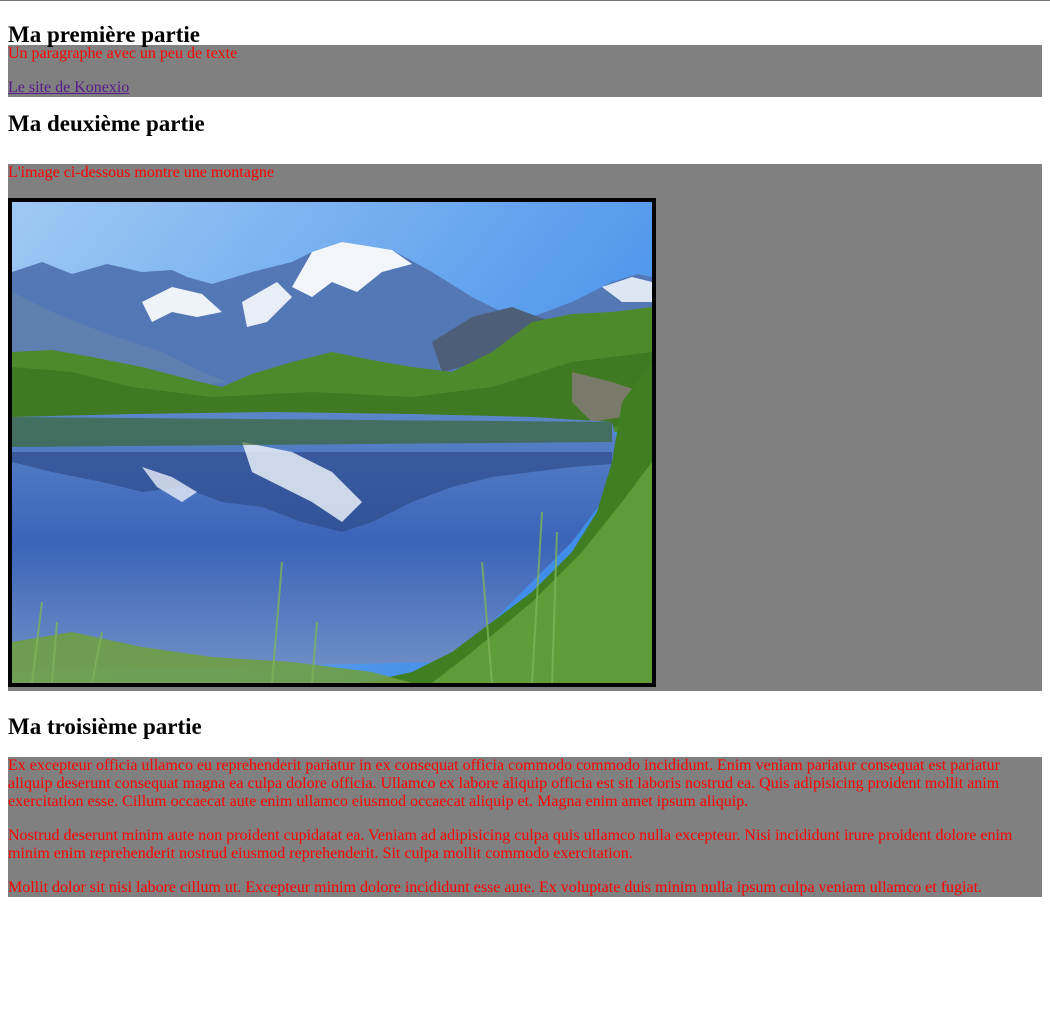  Describe the element at coordinates (104, 34) in the screenshot. I see `section-heading: Ma première partie` at that location.